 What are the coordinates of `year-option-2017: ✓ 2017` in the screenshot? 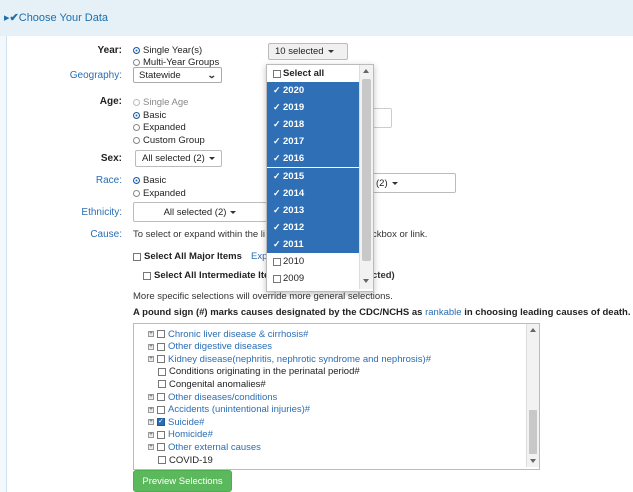 It's located at (314, 142).